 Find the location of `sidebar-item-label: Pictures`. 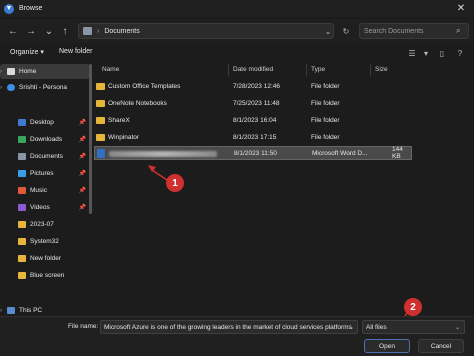

sidebar-item-label: Pictures is located at coordinates (42, 173).